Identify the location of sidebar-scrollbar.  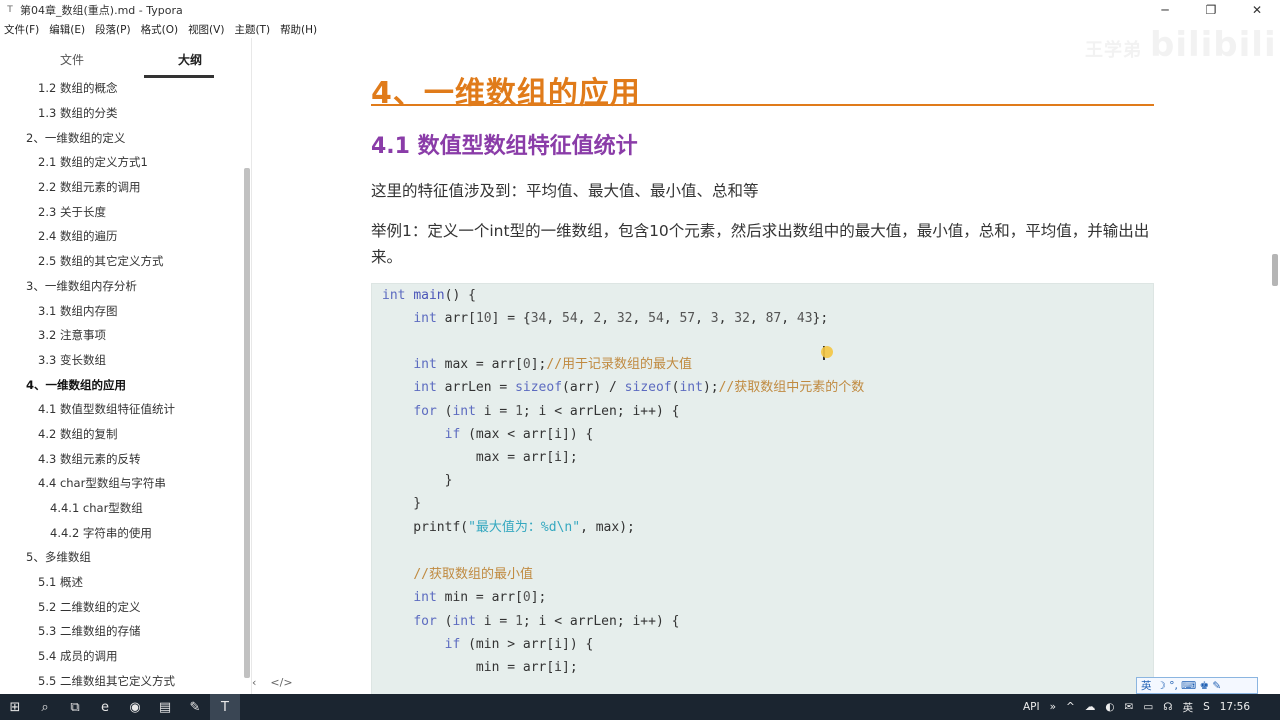
(247, 423).